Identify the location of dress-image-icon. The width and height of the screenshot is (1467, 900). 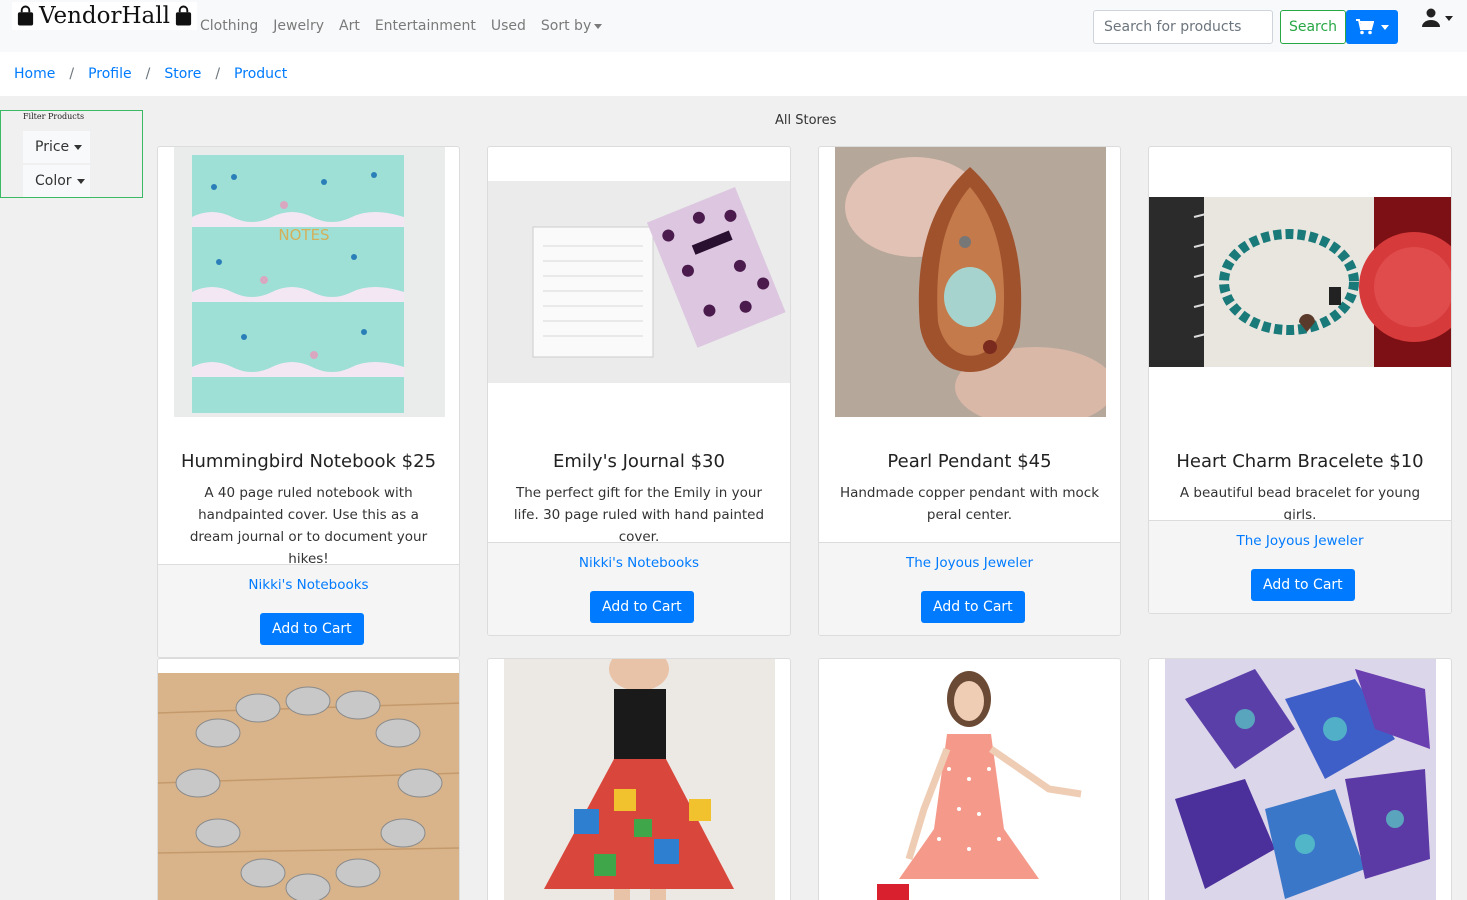
(969, 779).